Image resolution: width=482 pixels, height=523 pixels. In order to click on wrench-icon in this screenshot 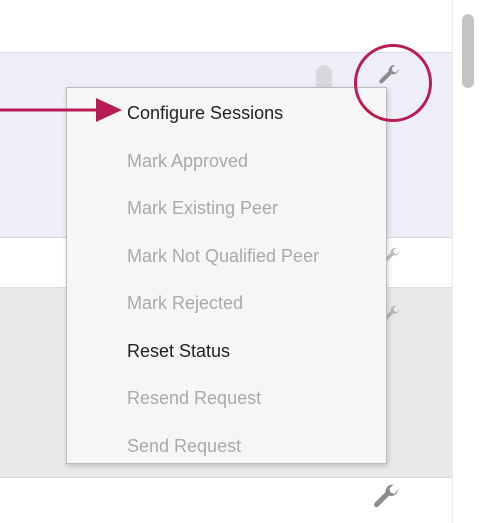, I will do `click(386, 498)`.